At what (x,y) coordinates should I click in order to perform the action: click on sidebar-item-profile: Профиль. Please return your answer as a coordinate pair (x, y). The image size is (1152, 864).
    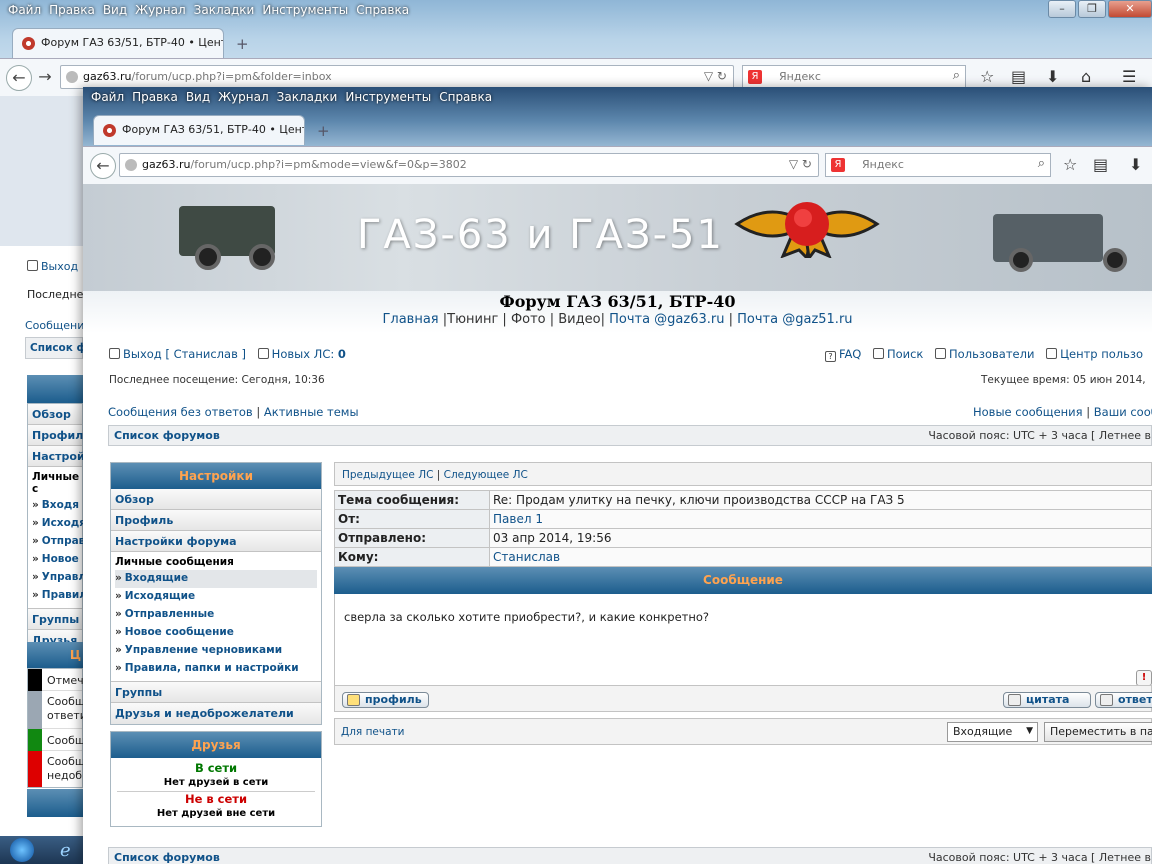
    Looking at the image, I should click on (216, 520).